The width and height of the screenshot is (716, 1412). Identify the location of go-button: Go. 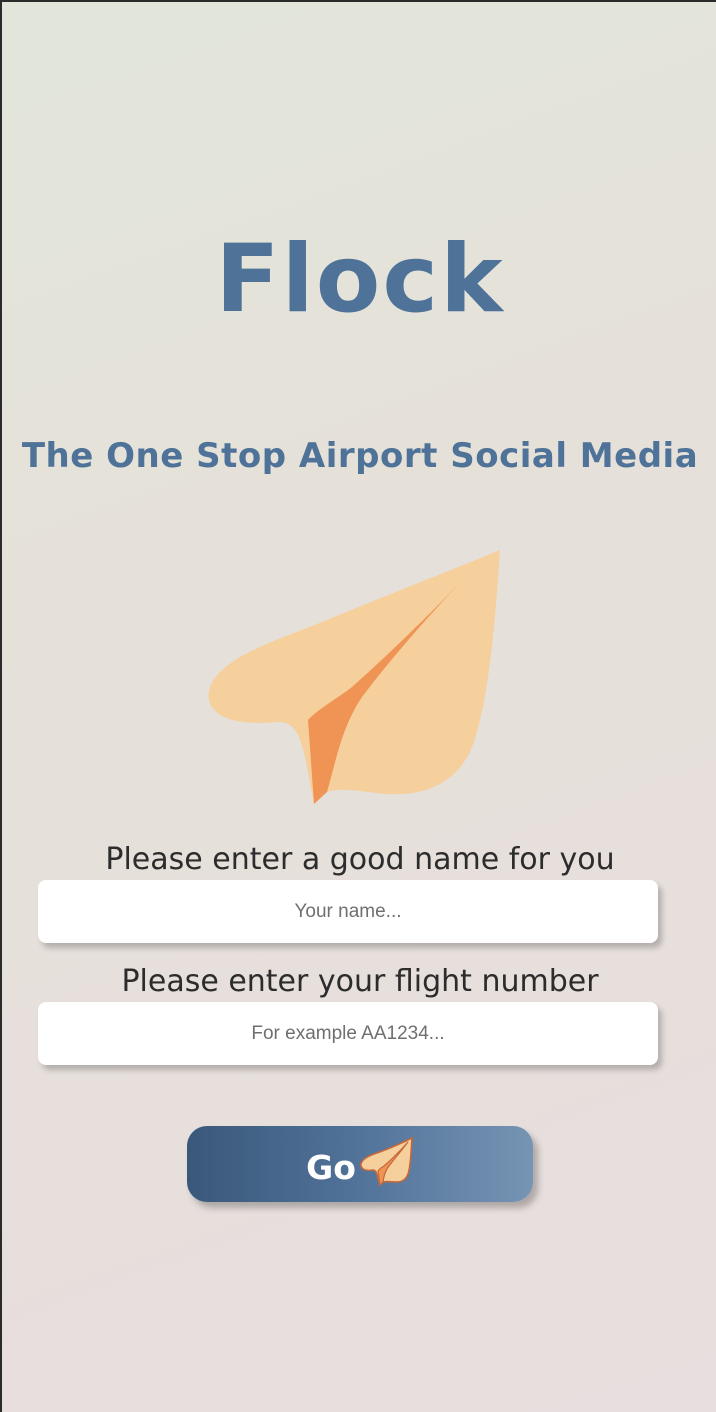
(360, 1164).